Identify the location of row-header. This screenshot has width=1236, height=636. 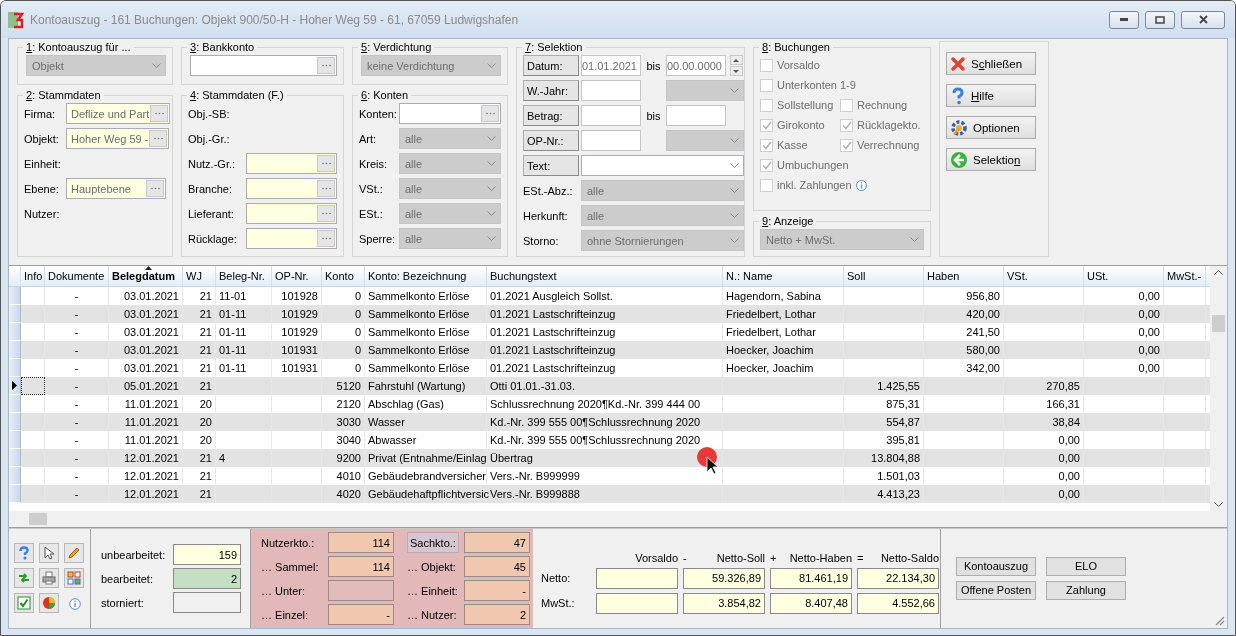
(15, 386).